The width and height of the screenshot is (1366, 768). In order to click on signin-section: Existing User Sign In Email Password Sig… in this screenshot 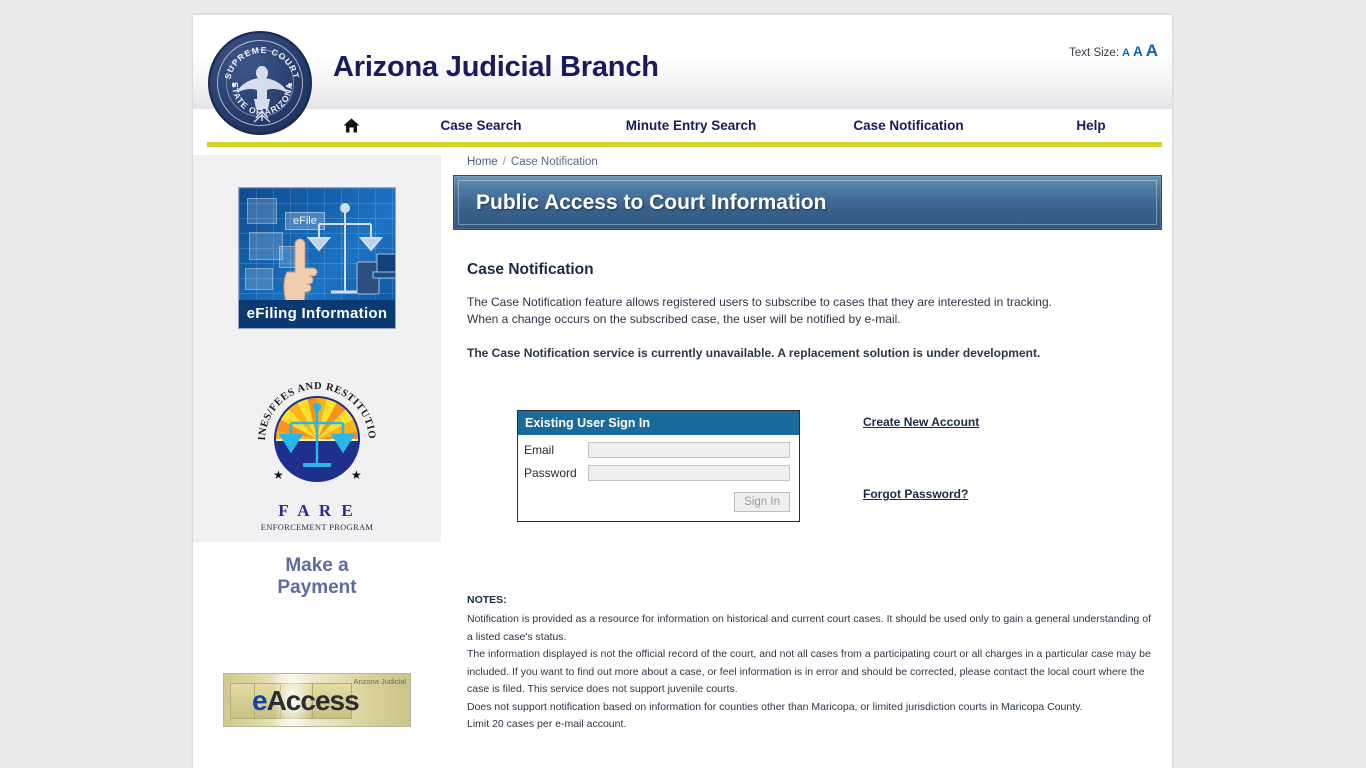, I will do `click(839, 466)`.